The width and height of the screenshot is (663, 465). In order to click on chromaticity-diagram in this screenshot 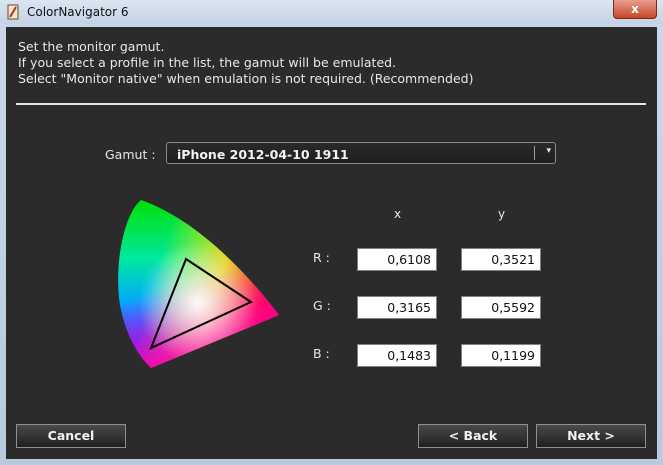, I will do `click(198, 284)`.